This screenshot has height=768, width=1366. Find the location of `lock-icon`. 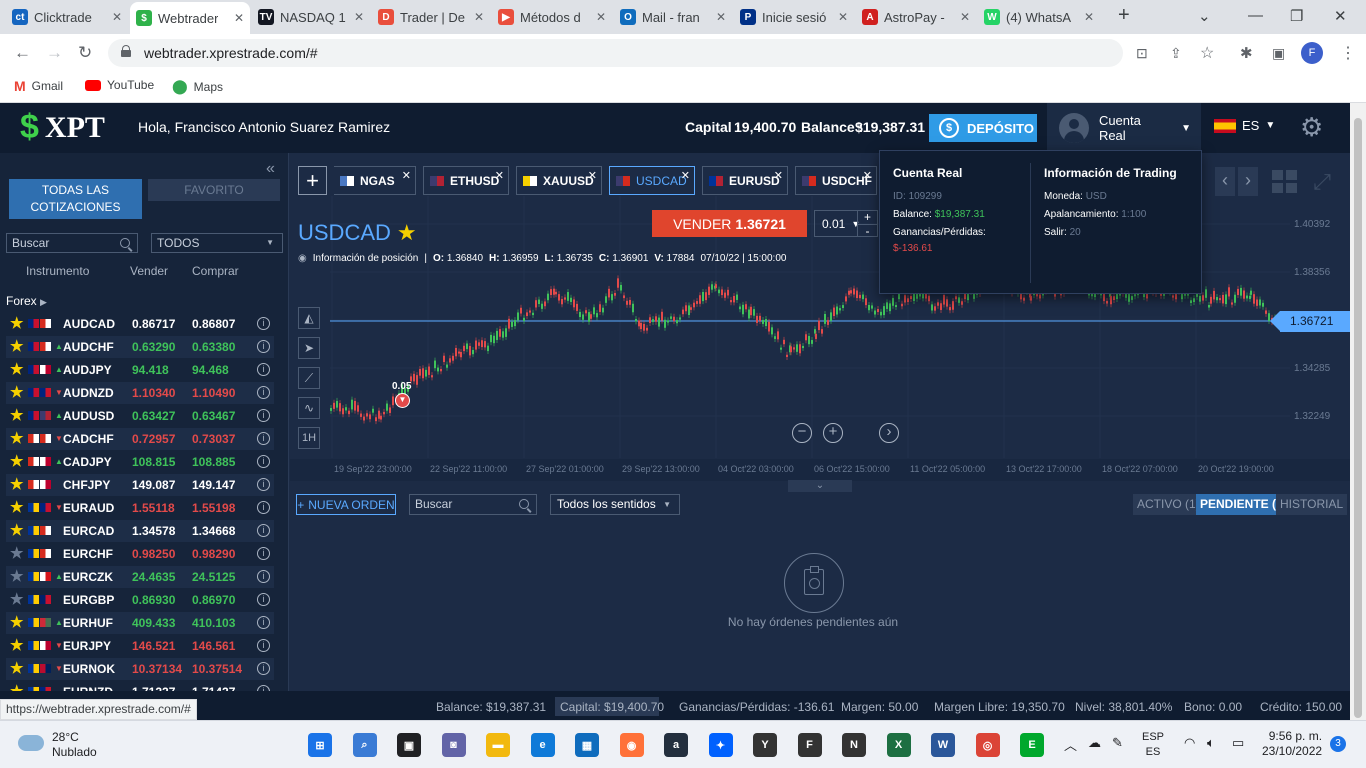

lock-icon is located at coordinates (126, 51).